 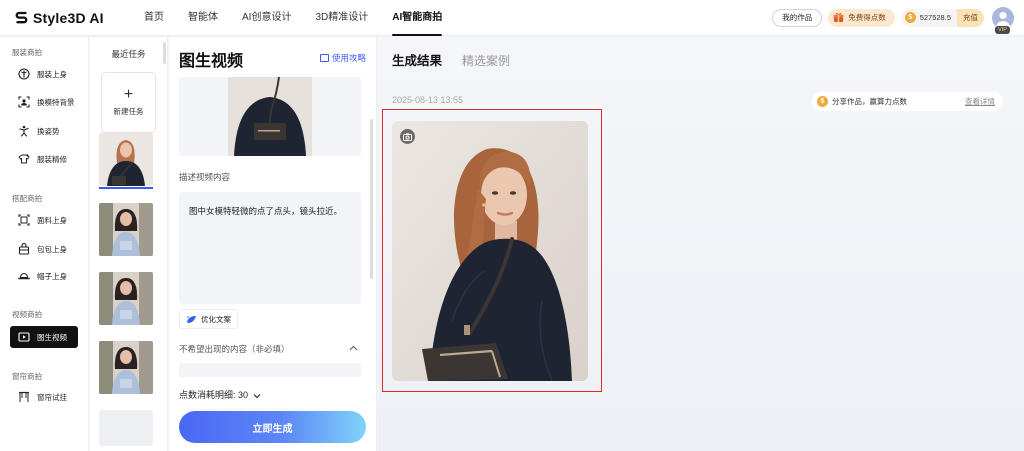 What do you see at coordinates (980, 101) in the screenshot?
I see `view-details-link: 查看详情` at bounding box center [980, 101].